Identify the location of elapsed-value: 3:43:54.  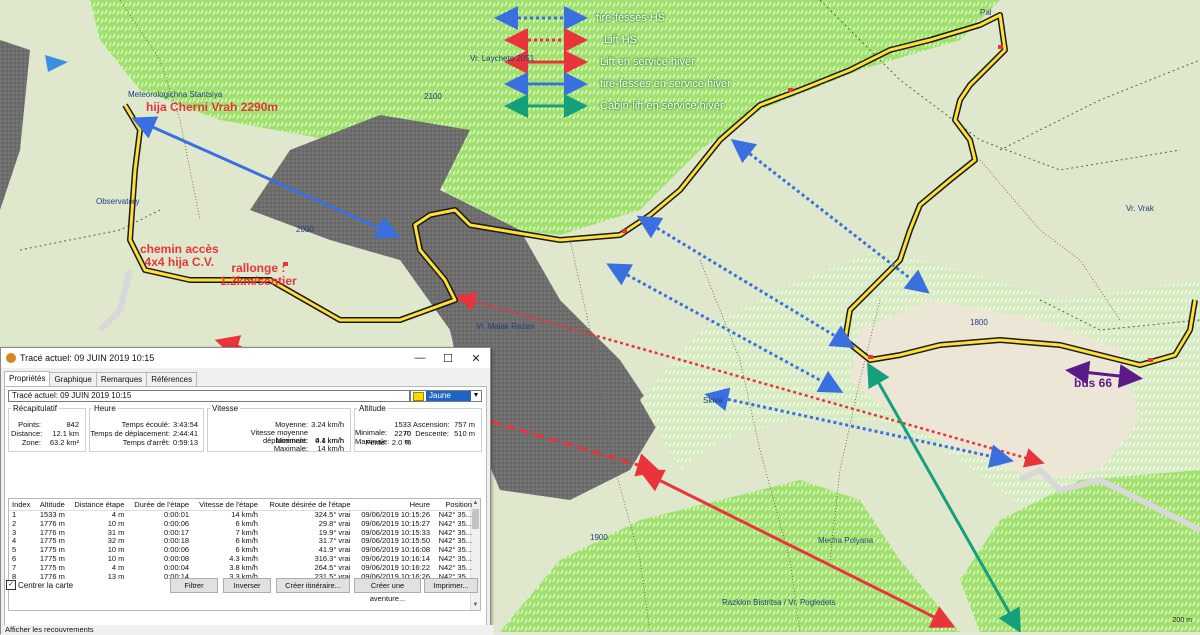
(185, 424).